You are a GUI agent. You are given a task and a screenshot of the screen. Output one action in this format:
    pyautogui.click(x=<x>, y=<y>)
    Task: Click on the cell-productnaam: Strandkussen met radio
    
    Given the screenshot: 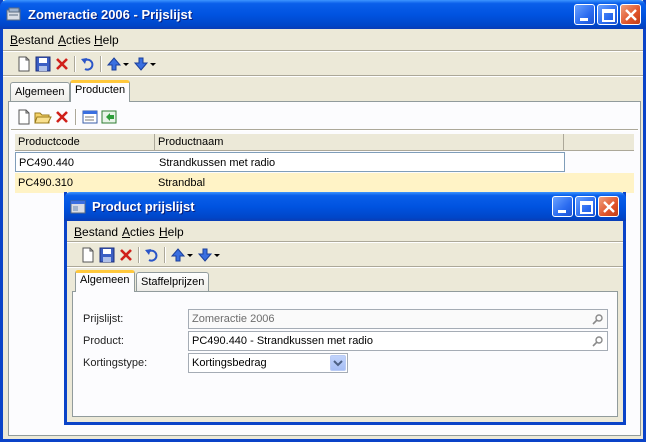 What is the action you would take?
    pyautogui.click(x=217, y=163)
    